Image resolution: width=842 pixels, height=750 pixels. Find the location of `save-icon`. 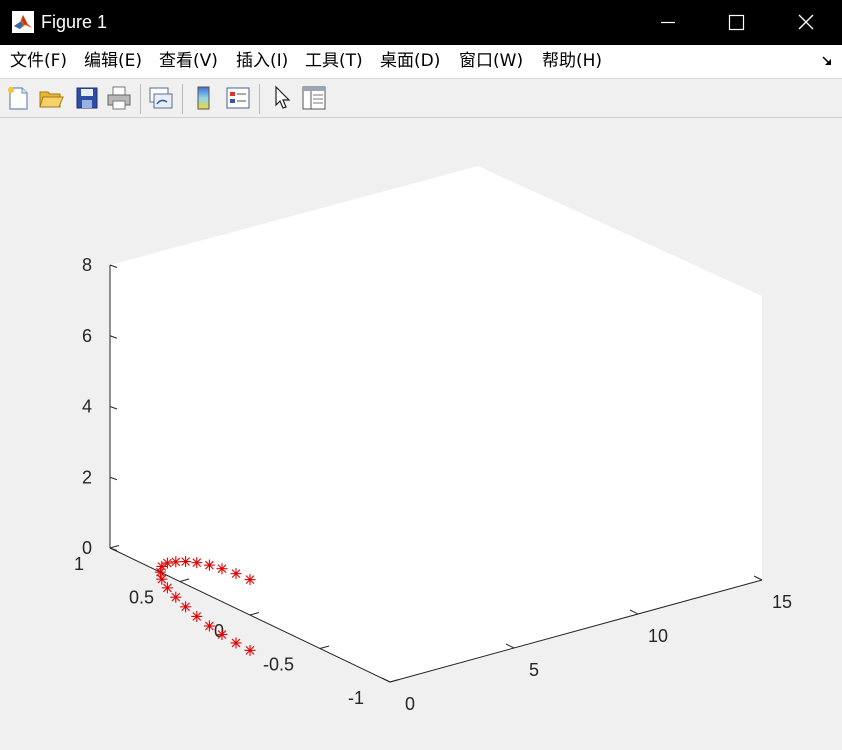

save-icon is located at coordinates (87, 98).